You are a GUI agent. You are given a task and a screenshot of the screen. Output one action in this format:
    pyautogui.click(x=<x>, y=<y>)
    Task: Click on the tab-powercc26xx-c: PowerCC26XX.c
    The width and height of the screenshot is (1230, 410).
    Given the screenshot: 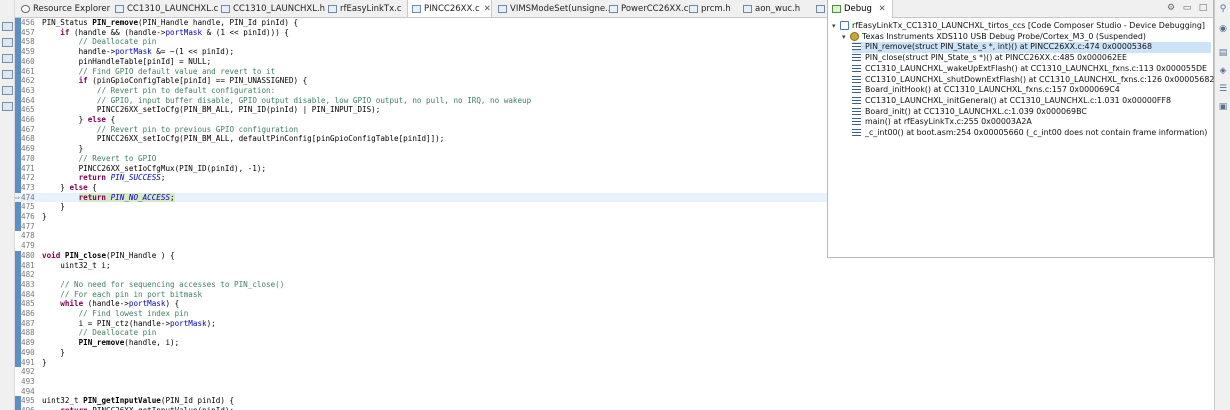 What is the action you would take?
    pyautogui.click(x=647, y=8)
    